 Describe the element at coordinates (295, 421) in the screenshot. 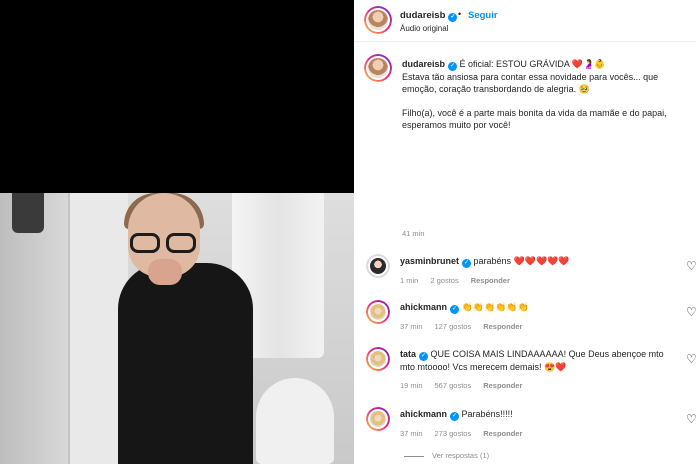

I see `video-toilet` at that location.